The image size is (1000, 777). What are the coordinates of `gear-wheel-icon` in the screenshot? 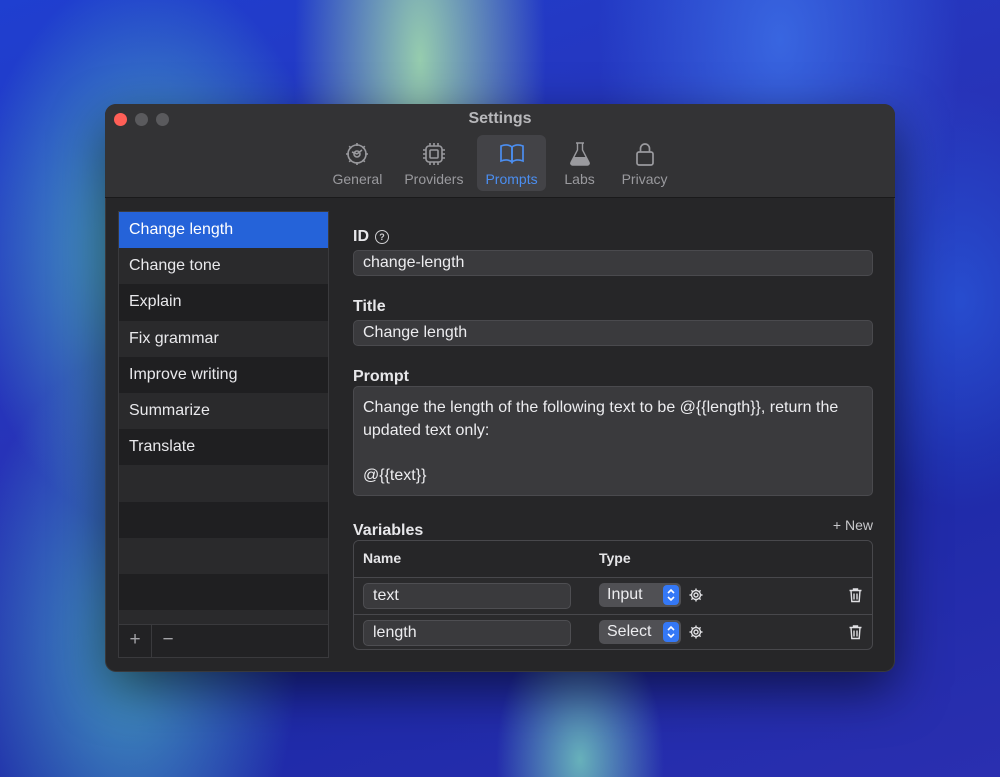 It's located at (357, 154).